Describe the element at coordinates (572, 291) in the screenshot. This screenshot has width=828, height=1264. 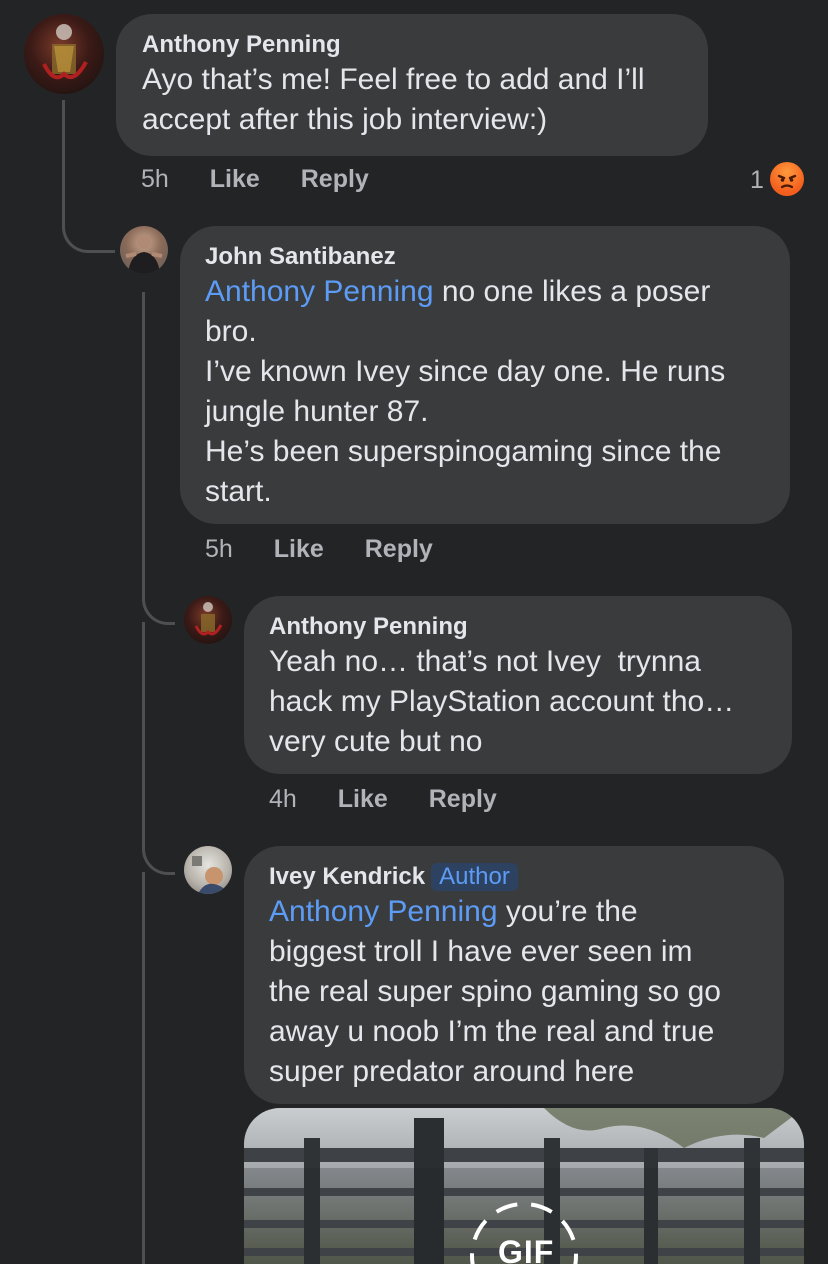
I see `comment-line-text: no one likes a poser` at that location.